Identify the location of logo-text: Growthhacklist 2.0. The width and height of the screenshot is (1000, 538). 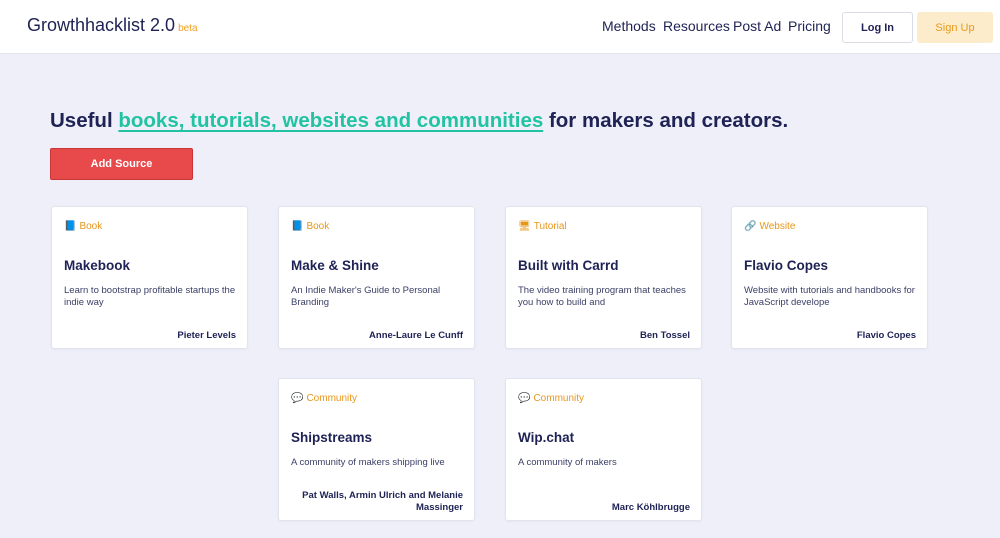
(101, 25).